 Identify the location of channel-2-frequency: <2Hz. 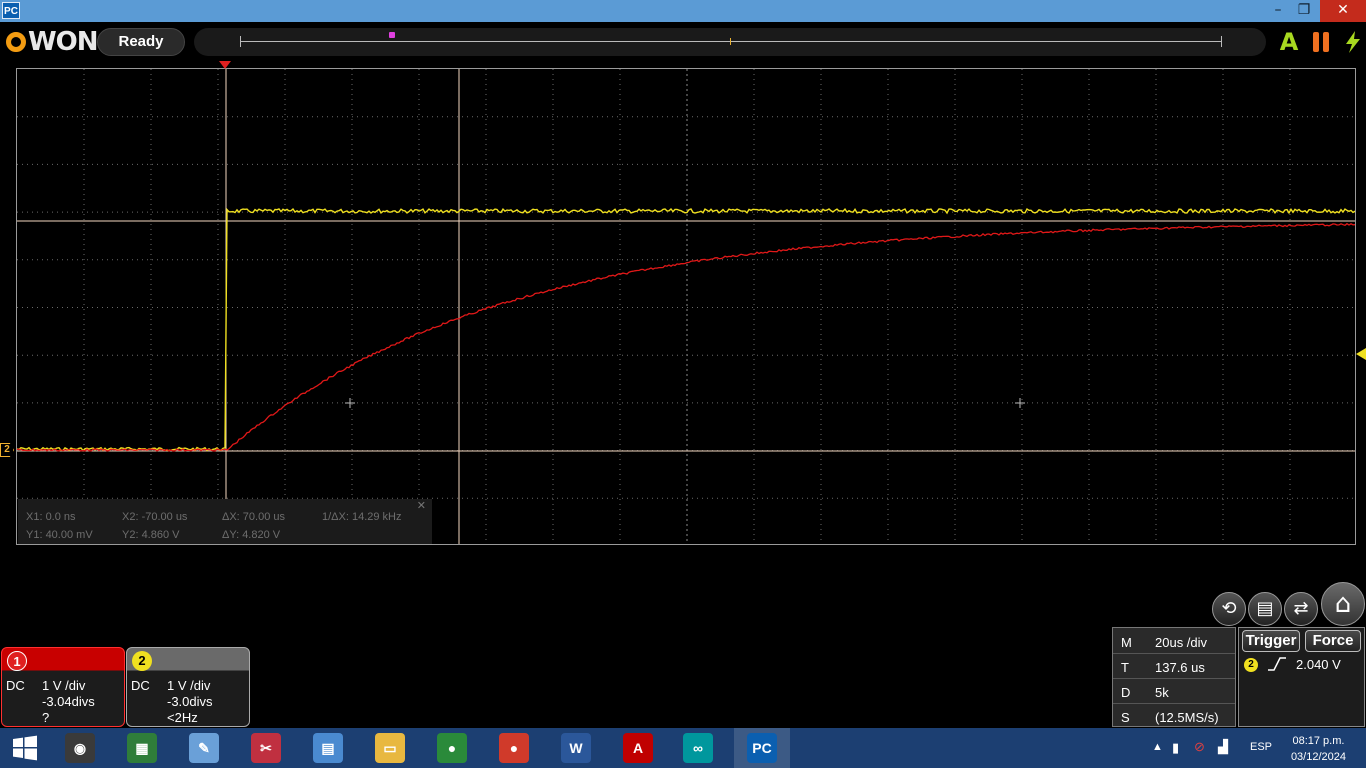
(182, 717).